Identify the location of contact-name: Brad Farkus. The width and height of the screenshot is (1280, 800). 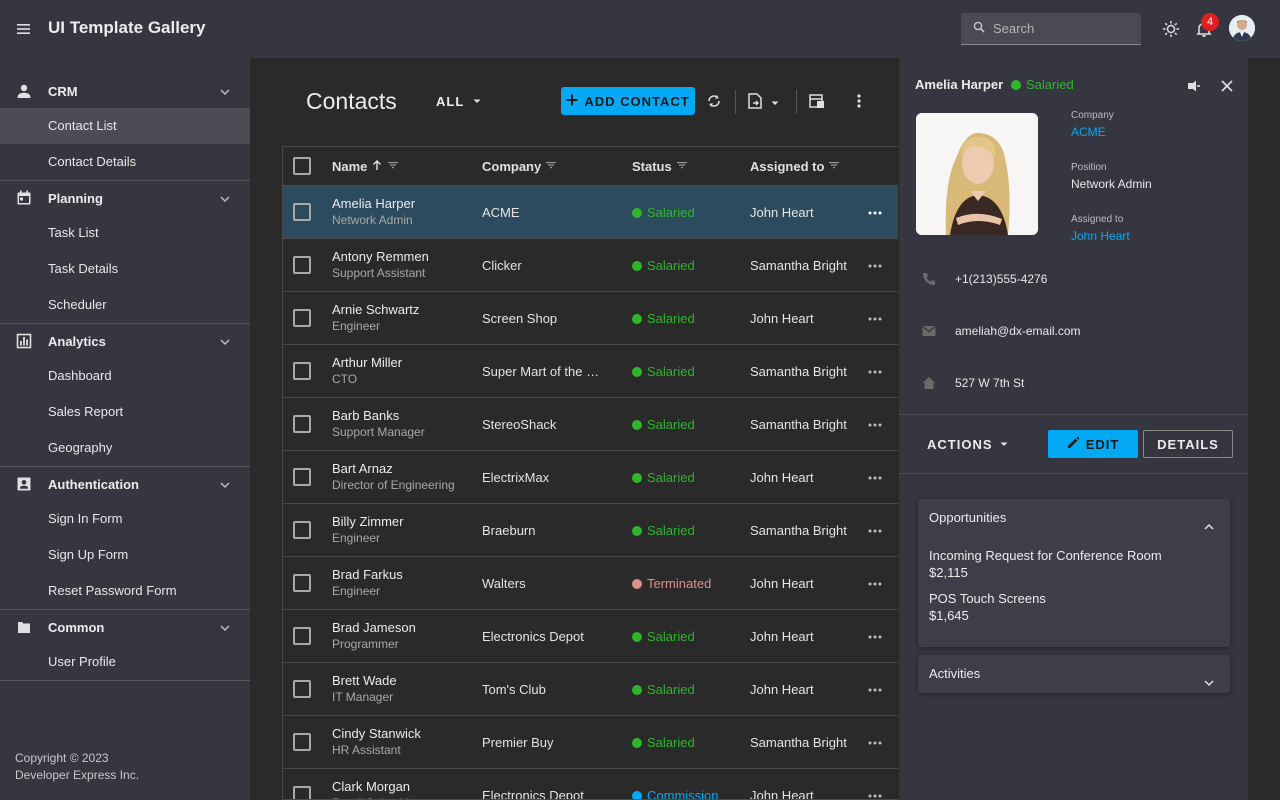
(367, 574).